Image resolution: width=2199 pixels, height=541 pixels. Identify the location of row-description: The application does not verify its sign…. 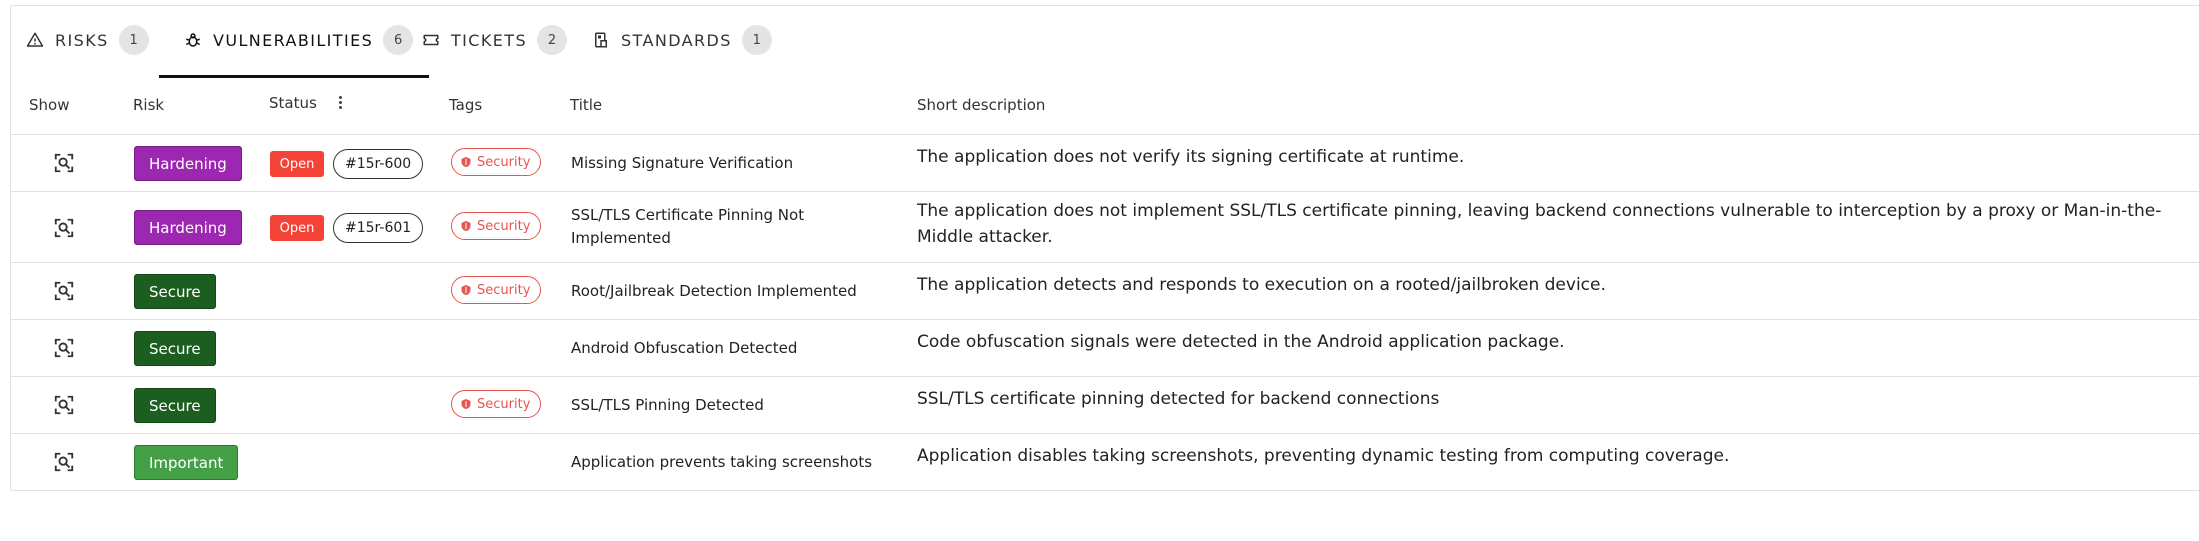
(1191, 157).